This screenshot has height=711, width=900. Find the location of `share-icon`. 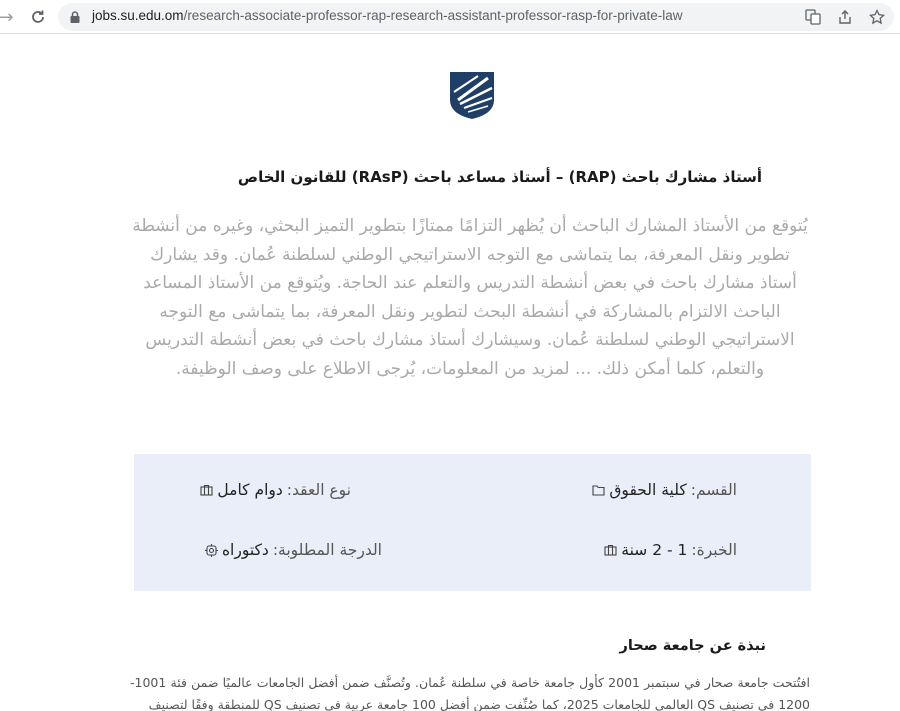

share-icon is located at coordinates (845, 17).